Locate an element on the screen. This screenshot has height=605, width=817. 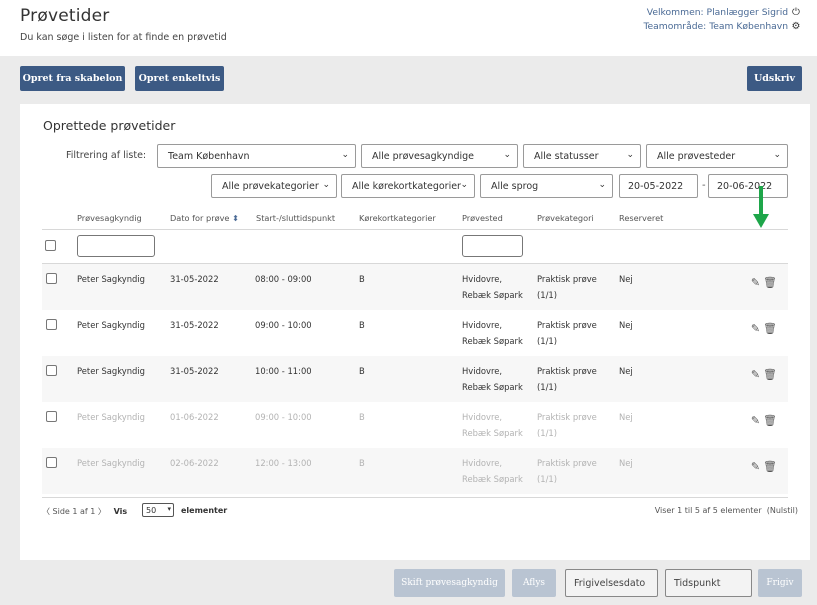
category-select: Alle prøvekategorier ⌄ is located at coordinates (274, 186).